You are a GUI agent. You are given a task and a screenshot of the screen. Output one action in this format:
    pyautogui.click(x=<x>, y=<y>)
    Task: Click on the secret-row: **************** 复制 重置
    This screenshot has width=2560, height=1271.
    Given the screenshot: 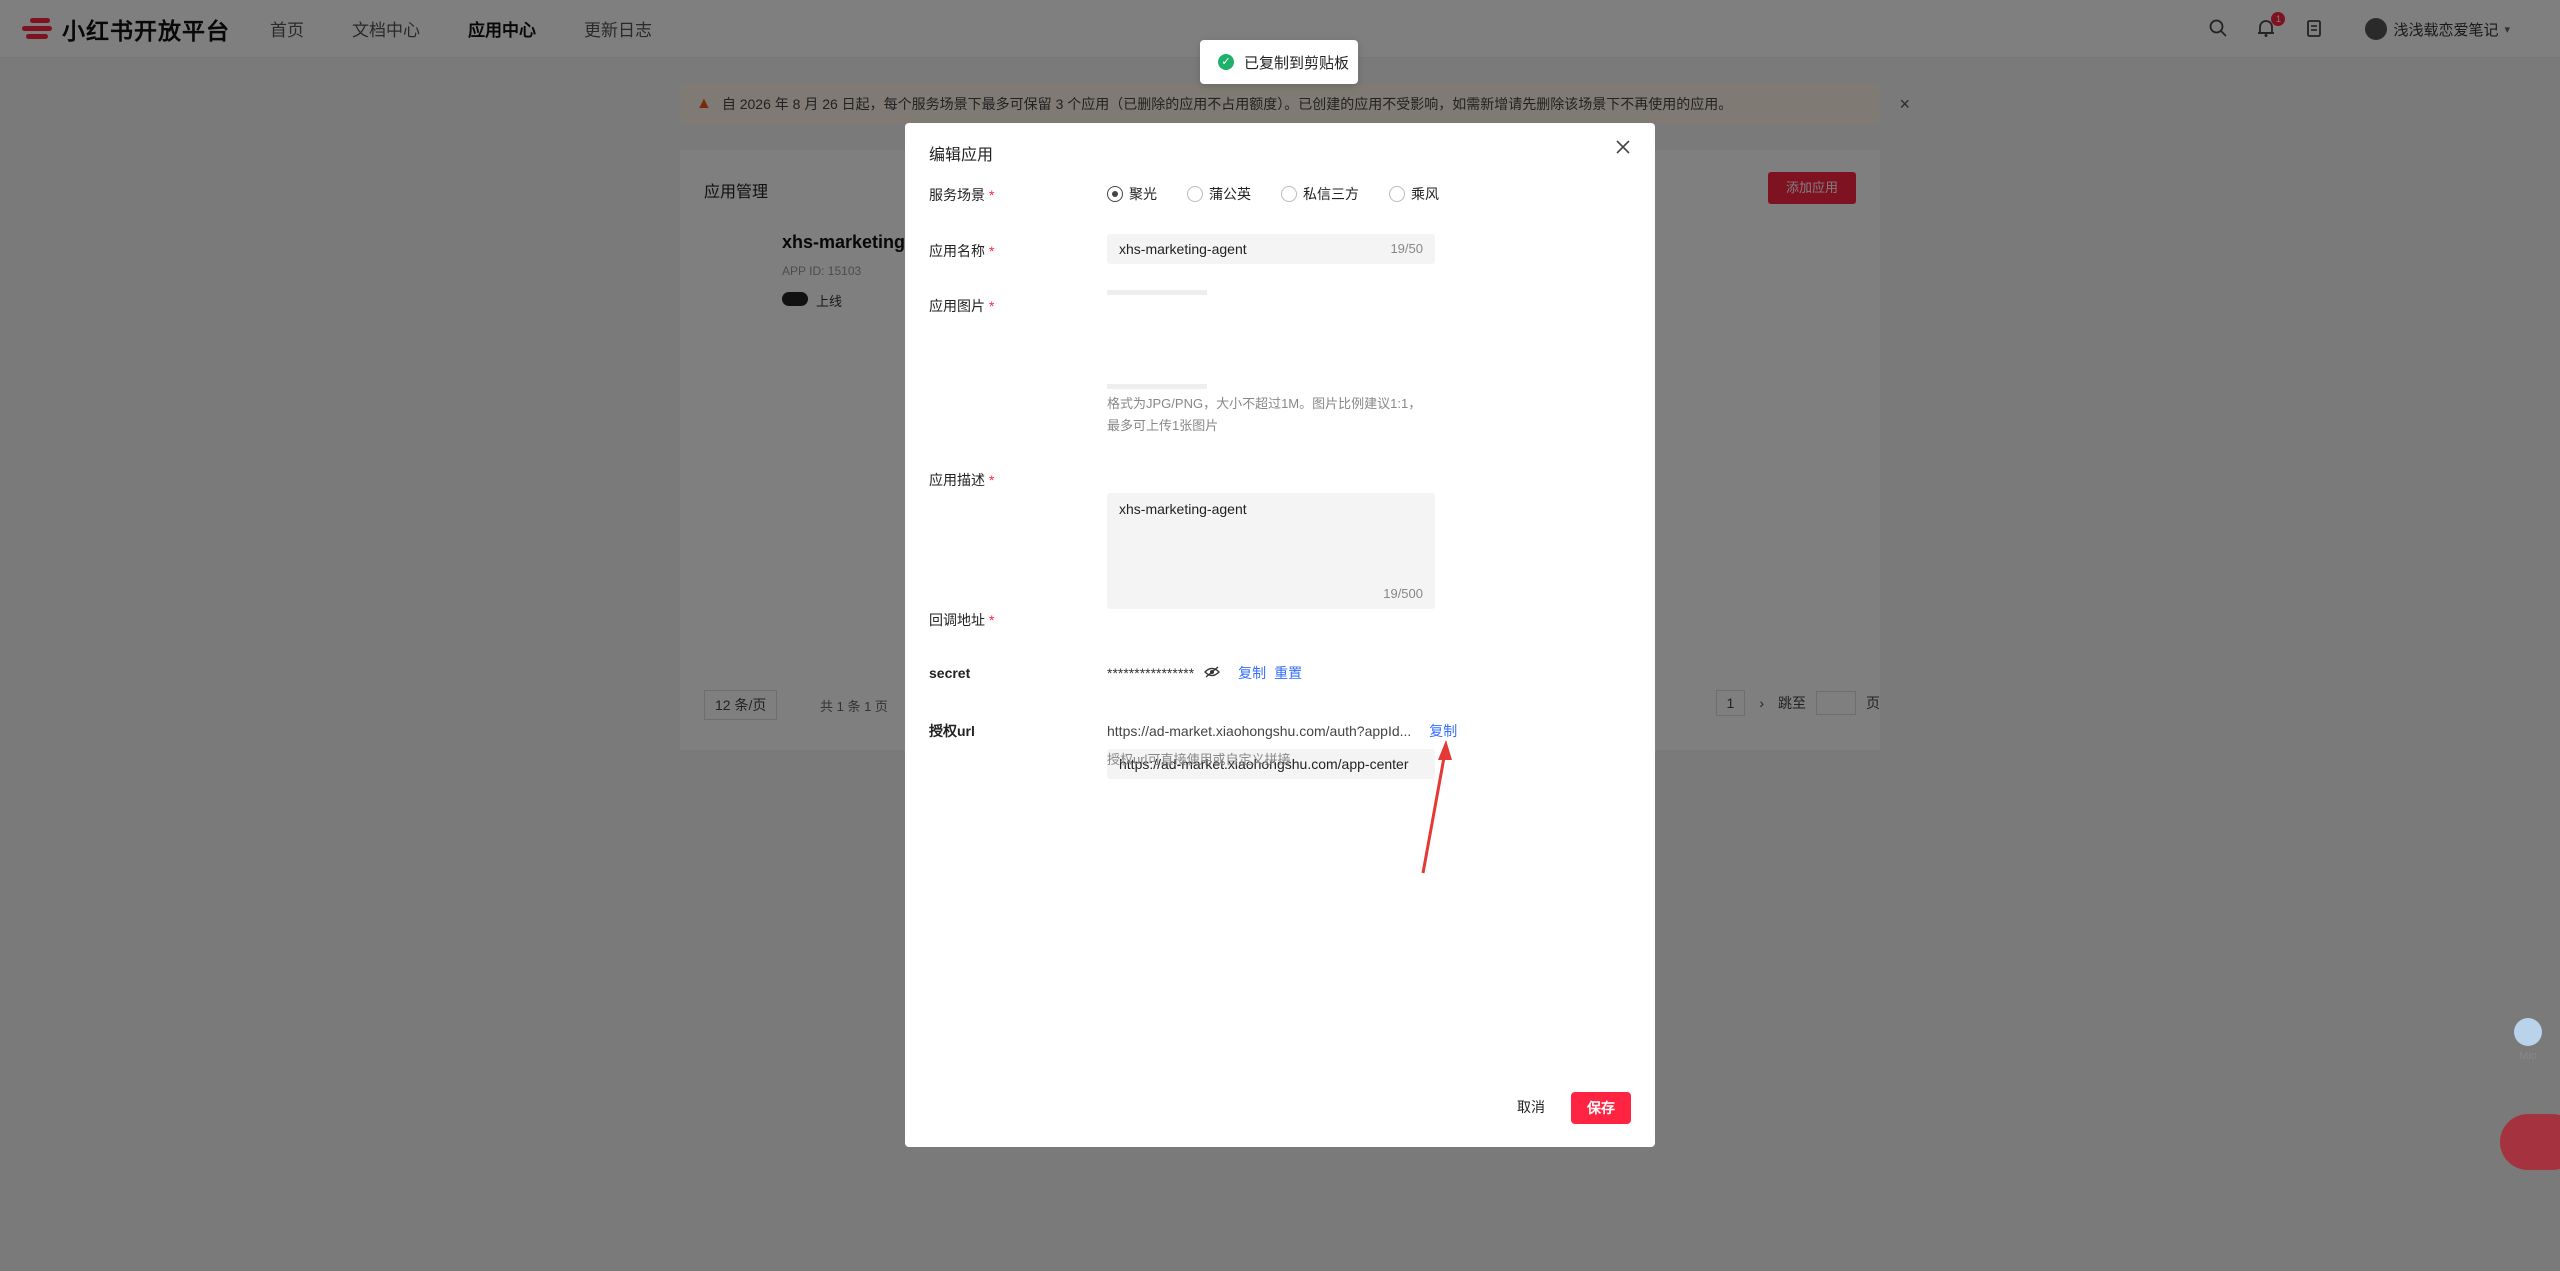 What is the action you would take?
    pyautogui.click(x=1204, y=673)
    